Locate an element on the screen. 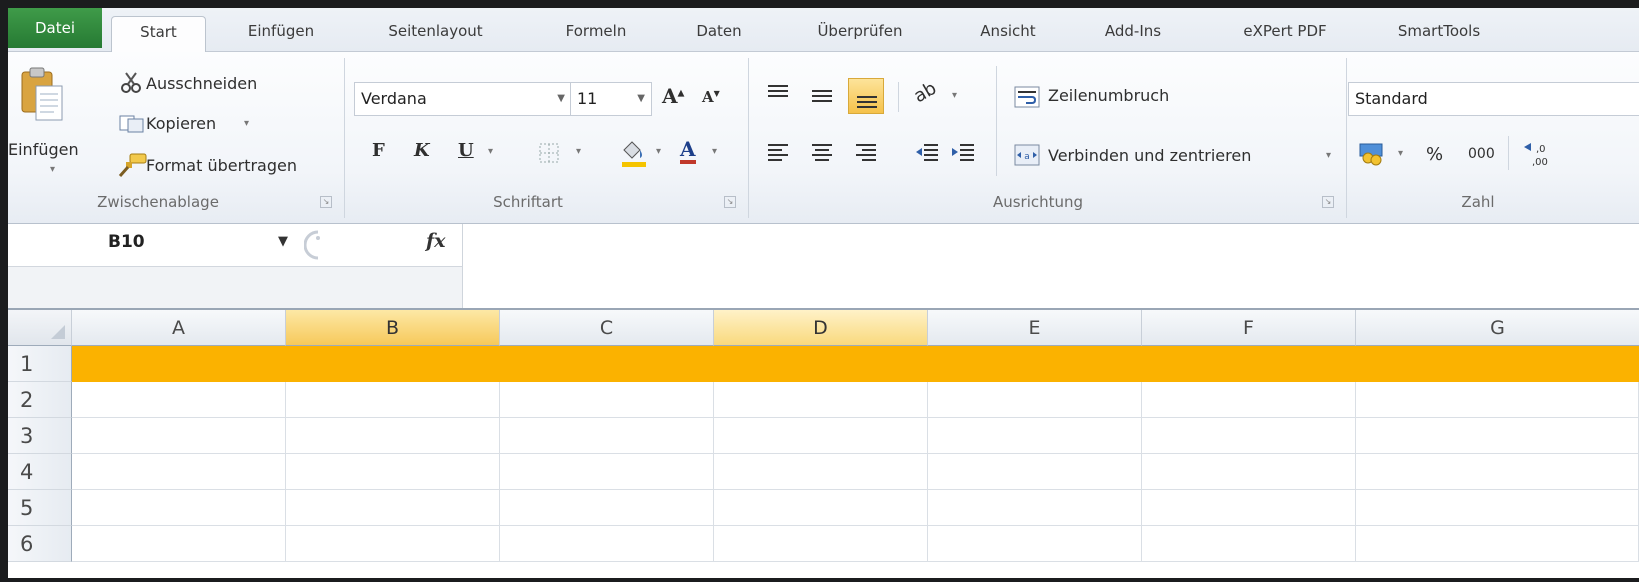 Image resolution: width=1639 pixels, height=582 pixels. number-format-select: Standard is located at coordinates (1493, 99).